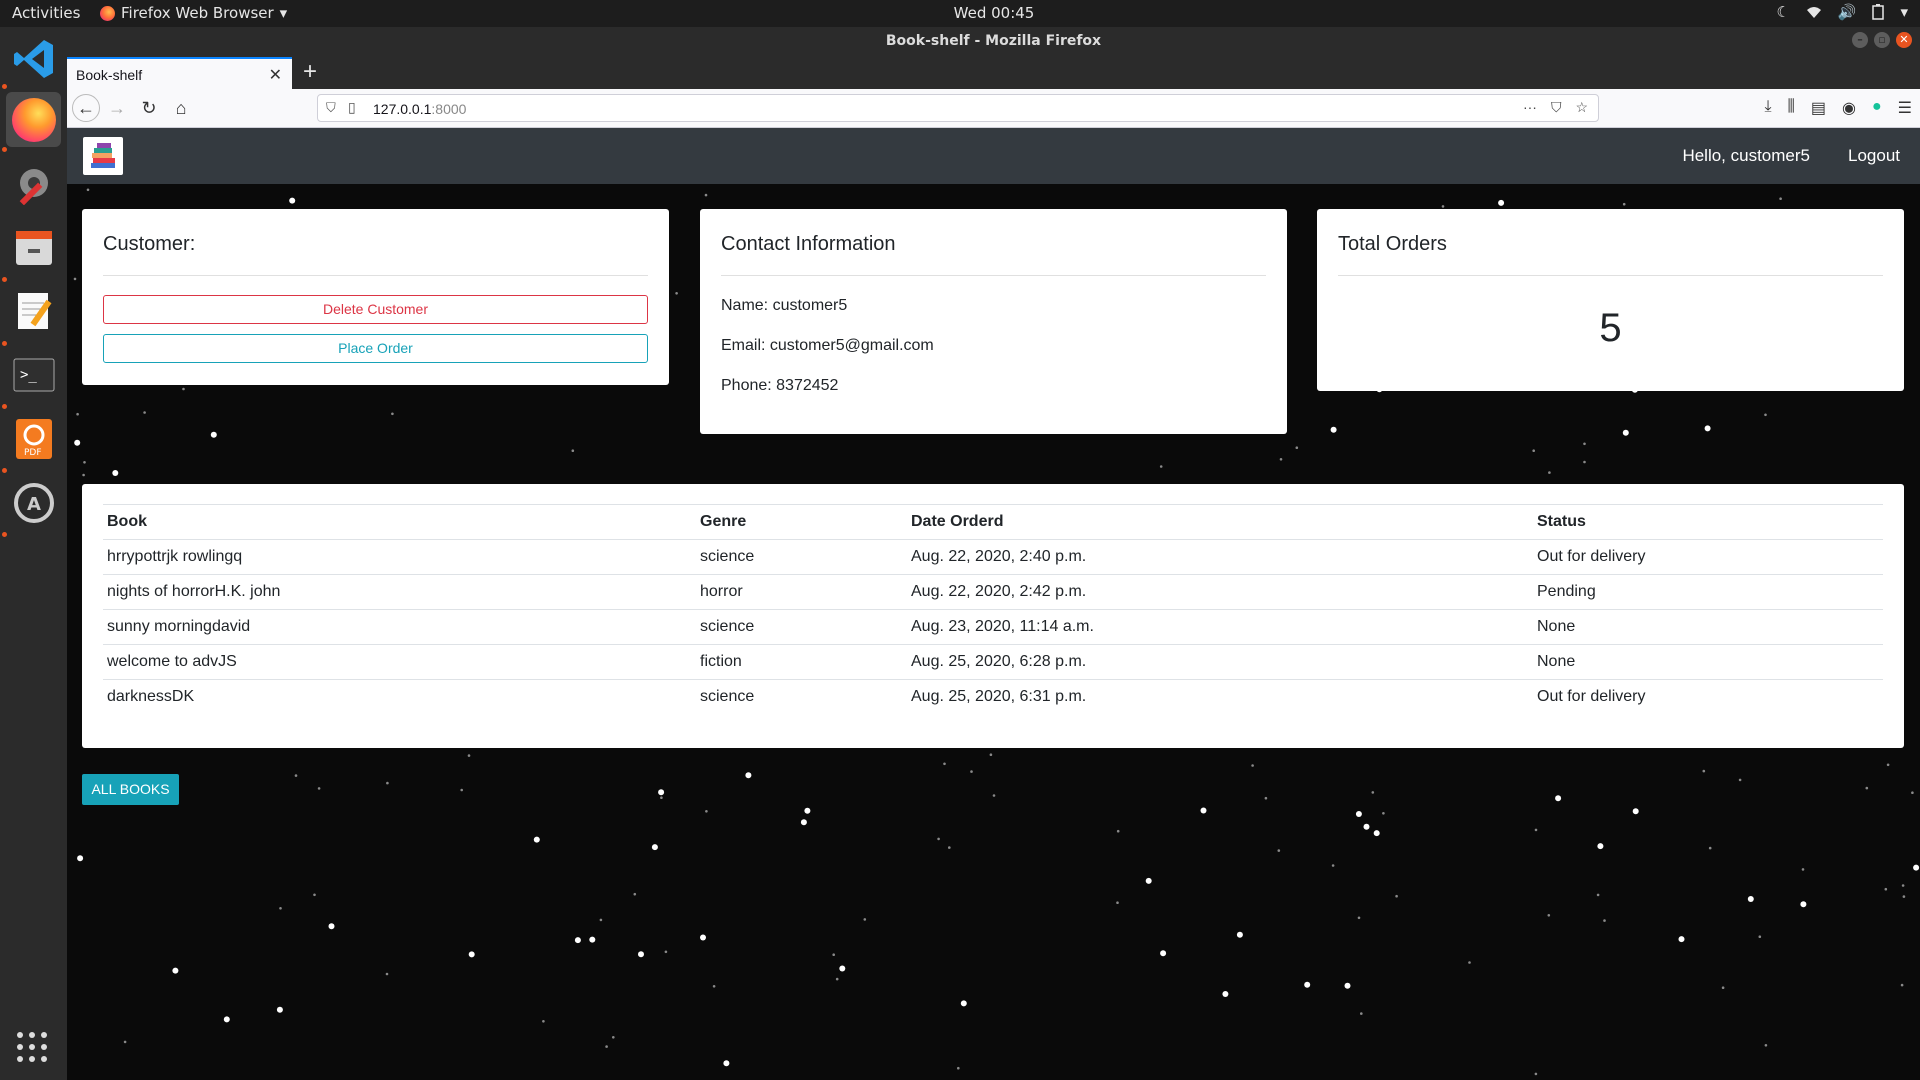 This screenshot has height=1080, width=1920. I want to click on library-icon: ⫼, so click(1791, 108).